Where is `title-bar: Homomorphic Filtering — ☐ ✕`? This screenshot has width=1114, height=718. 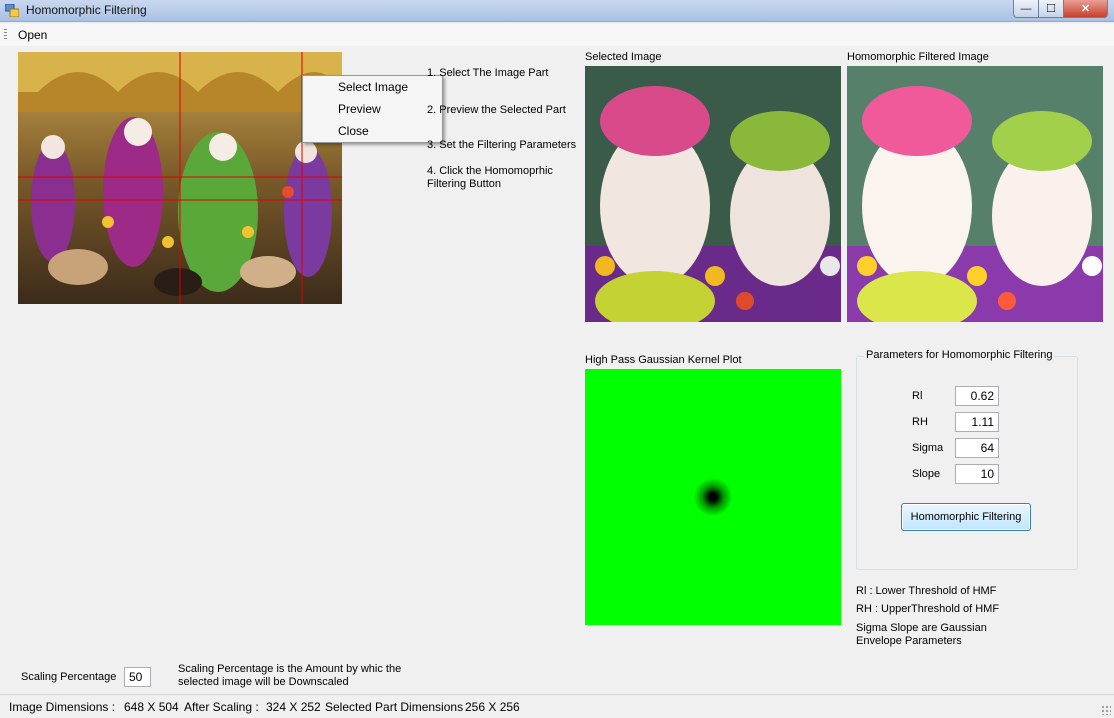 title-bar: Homomorphic Filtering — ☐ ✕ is located at coordinates (557, 11).